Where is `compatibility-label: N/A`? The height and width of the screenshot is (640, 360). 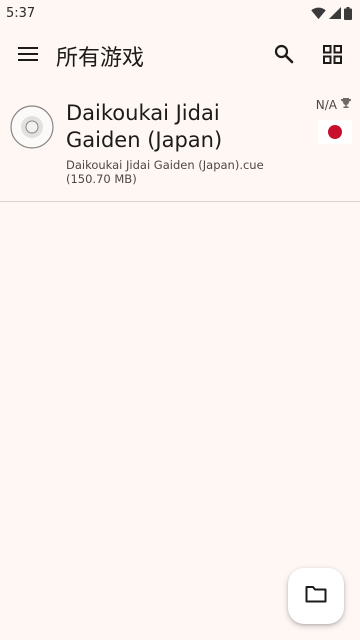 compatibility-label: N/A is located at coordinates (326, 104).